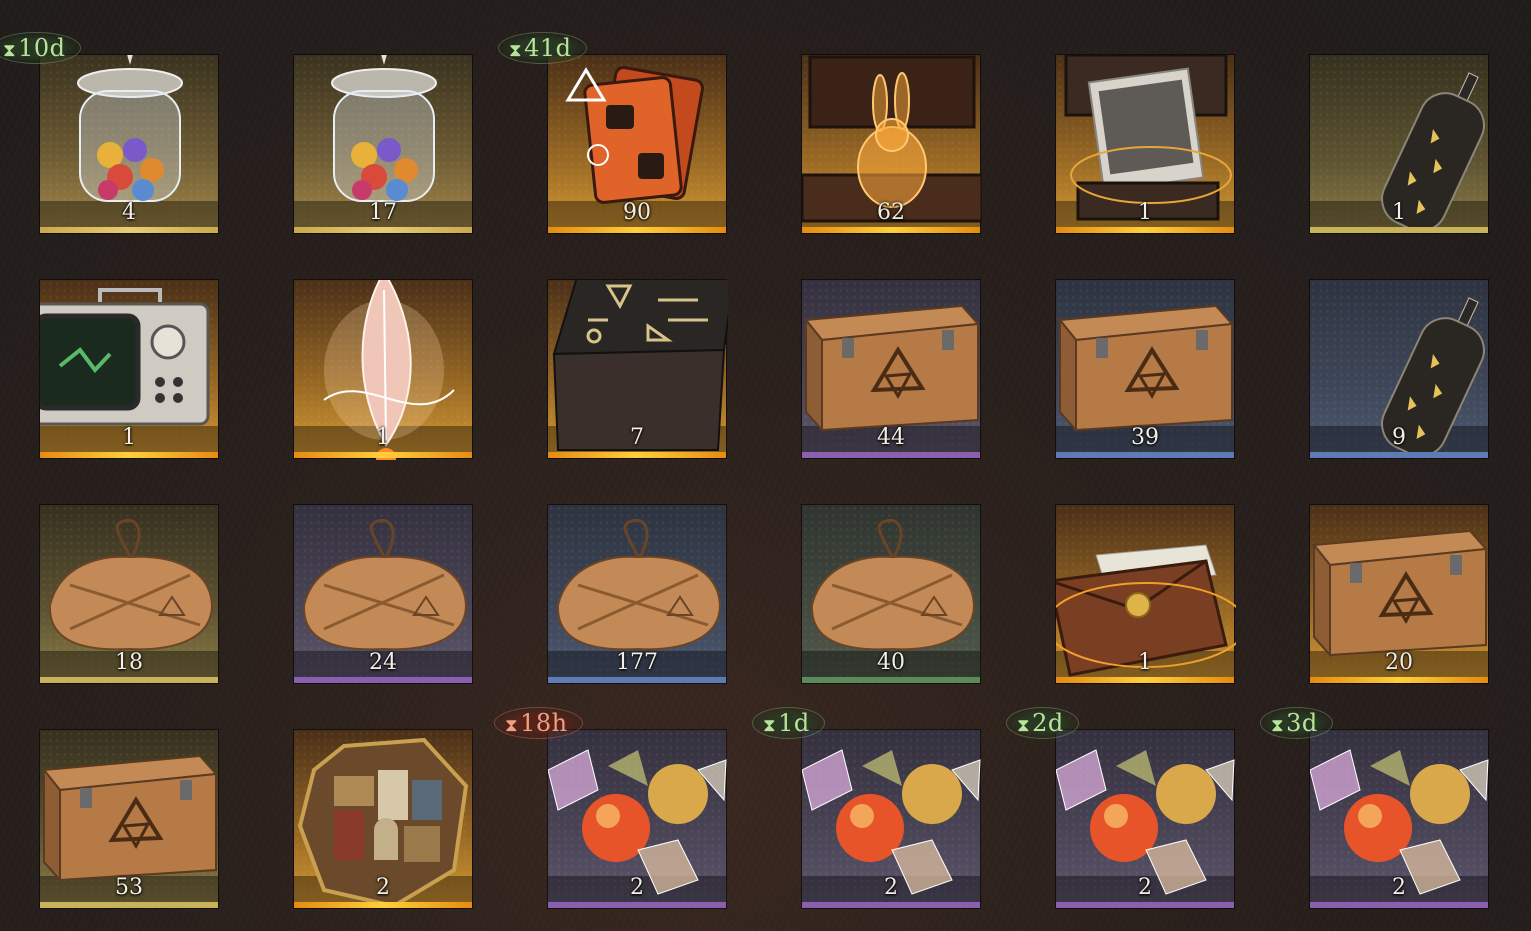 This screenshot has height=931, width=1531. I want to click on inventory-slot: 9, so click(1399, 369).